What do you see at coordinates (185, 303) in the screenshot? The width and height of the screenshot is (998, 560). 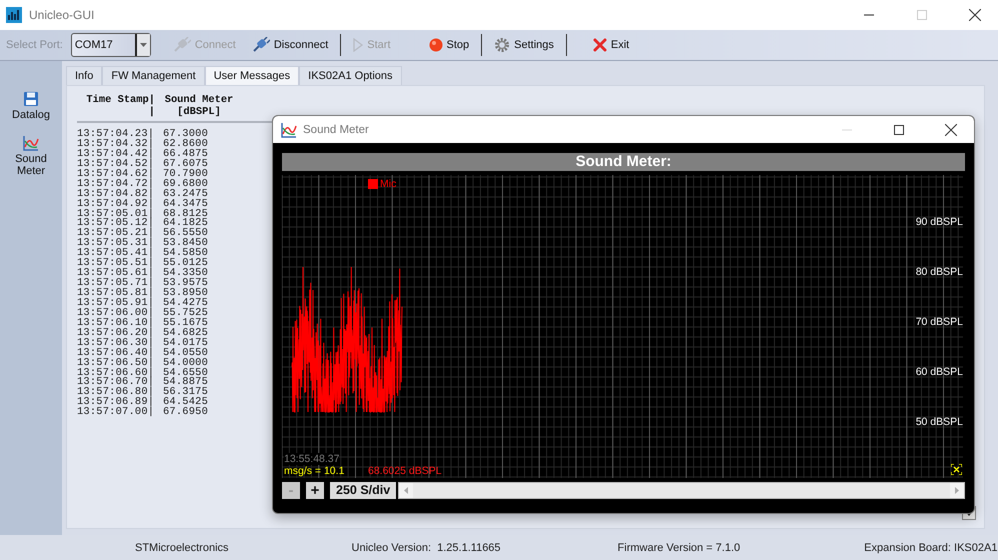 I see `value-cell-text: 54.4275` at bounding box center [185, 303].